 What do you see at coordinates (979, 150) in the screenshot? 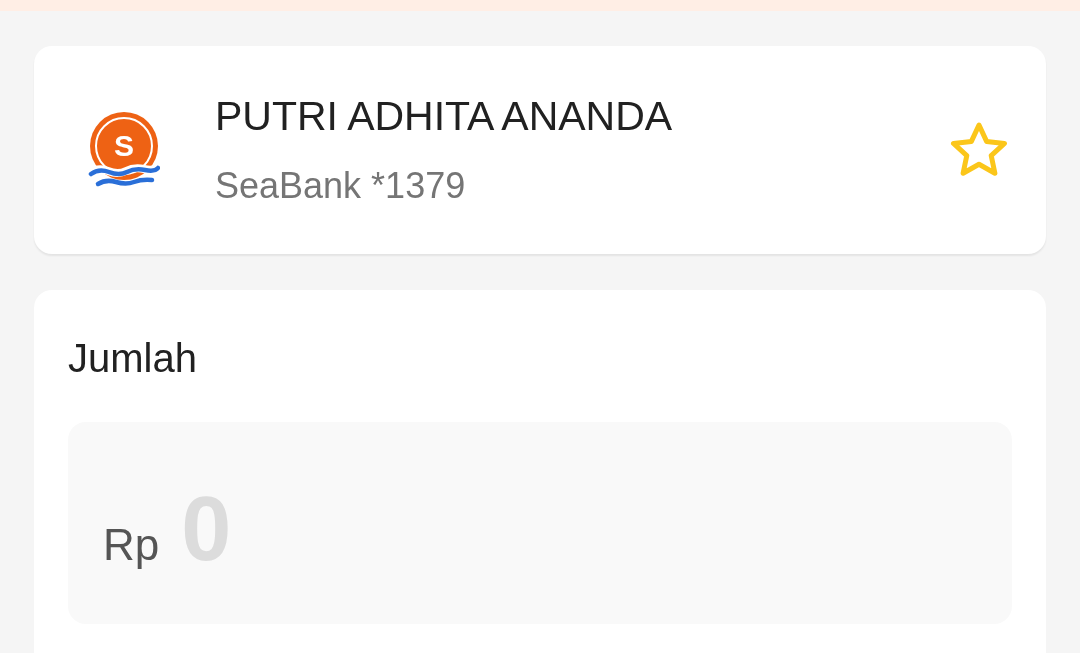
I see `favorite-star-icon` at bounding box center [979, 150].